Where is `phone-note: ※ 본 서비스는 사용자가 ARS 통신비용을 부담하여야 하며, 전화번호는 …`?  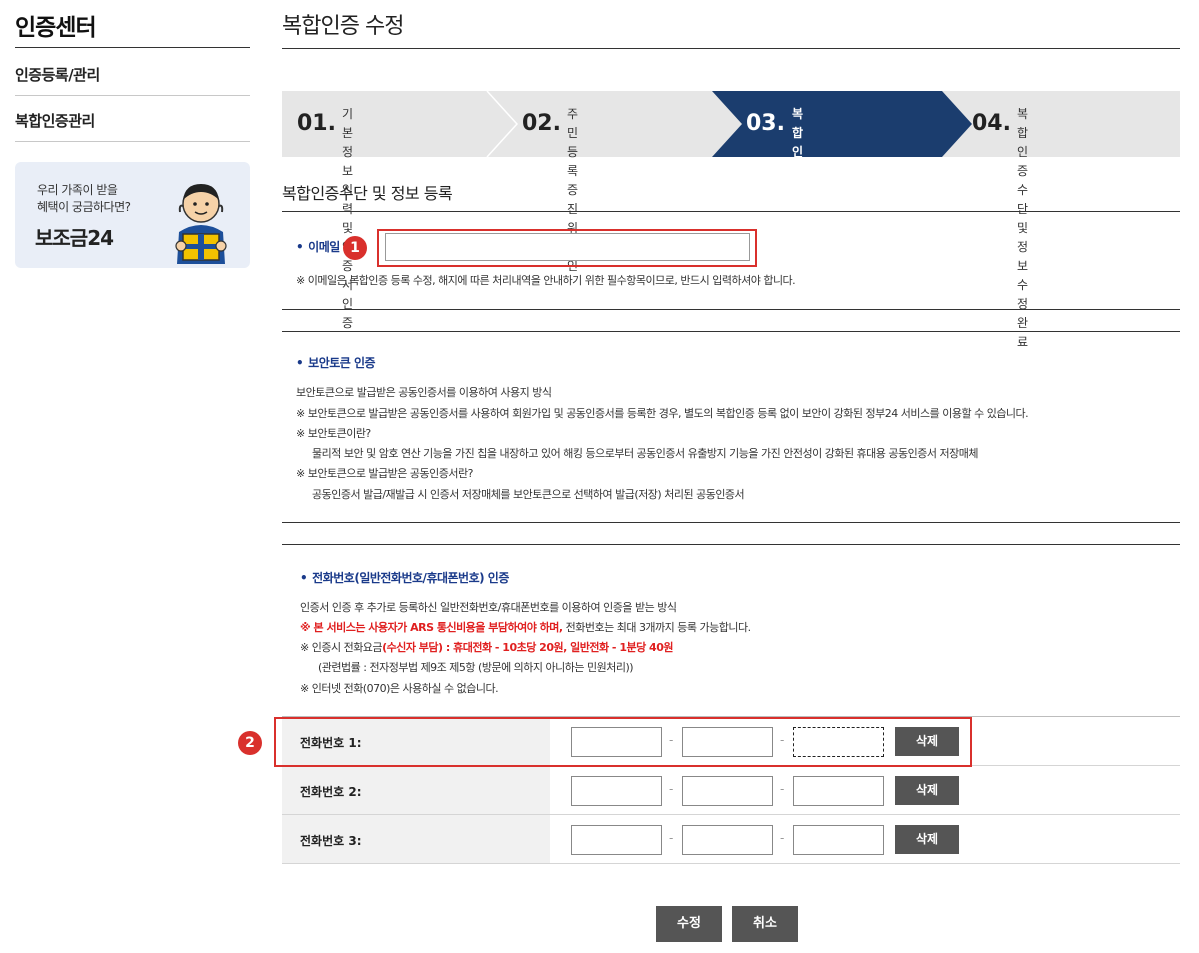 phone-note: ※ 본 서비스는 사용자가 ARS 통신비용을 부담하여야 하며, 전화번호는 … is located at coordinates (525, 627).